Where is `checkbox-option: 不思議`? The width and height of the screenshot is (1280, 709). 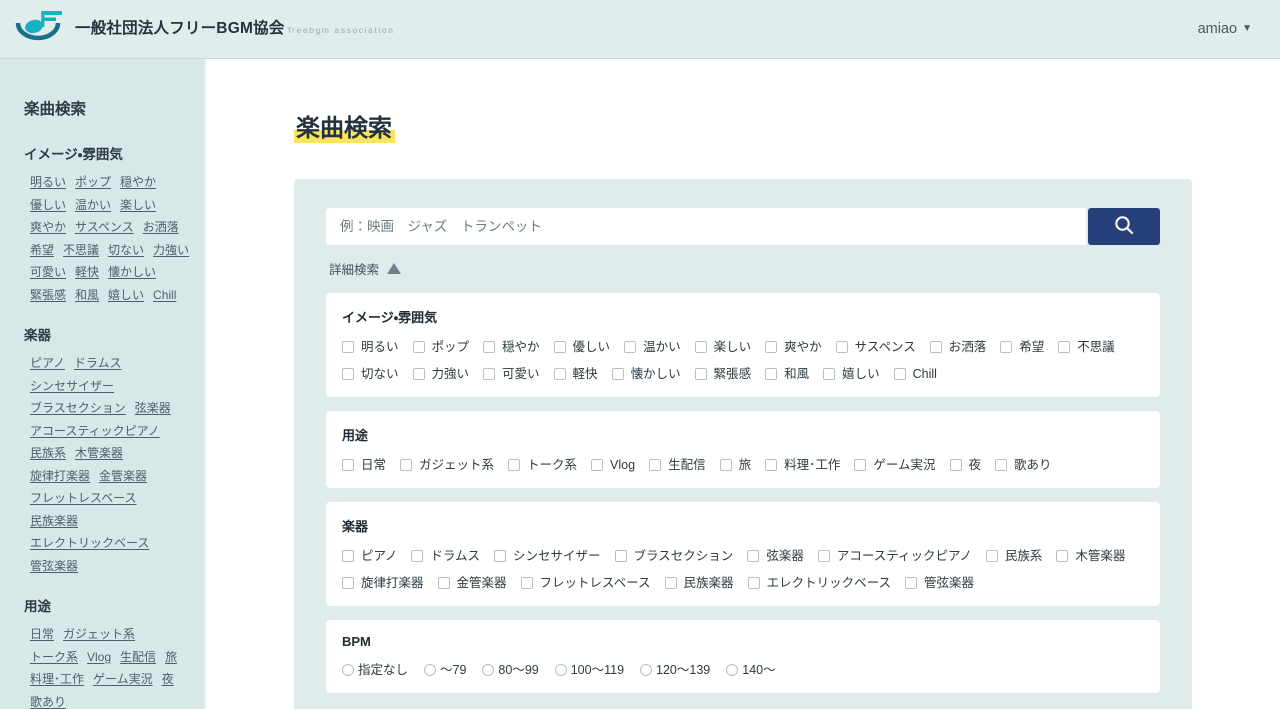
checkbox-option: 不思議 is located at coordinates (1086, 347).